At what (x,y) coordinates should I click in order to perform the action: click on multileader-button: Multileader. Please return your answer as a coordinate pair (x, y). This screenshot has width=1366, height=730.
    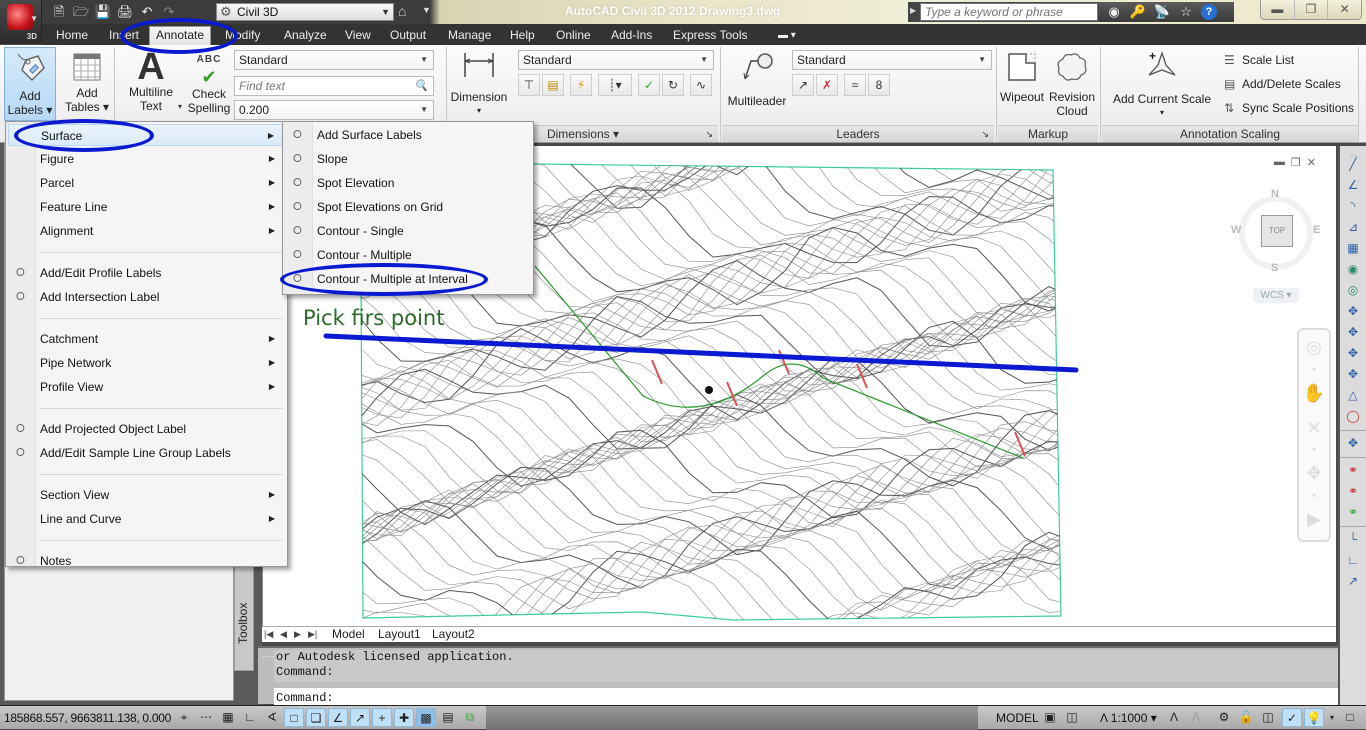
    Looking at the image, I should click on (757, 86).